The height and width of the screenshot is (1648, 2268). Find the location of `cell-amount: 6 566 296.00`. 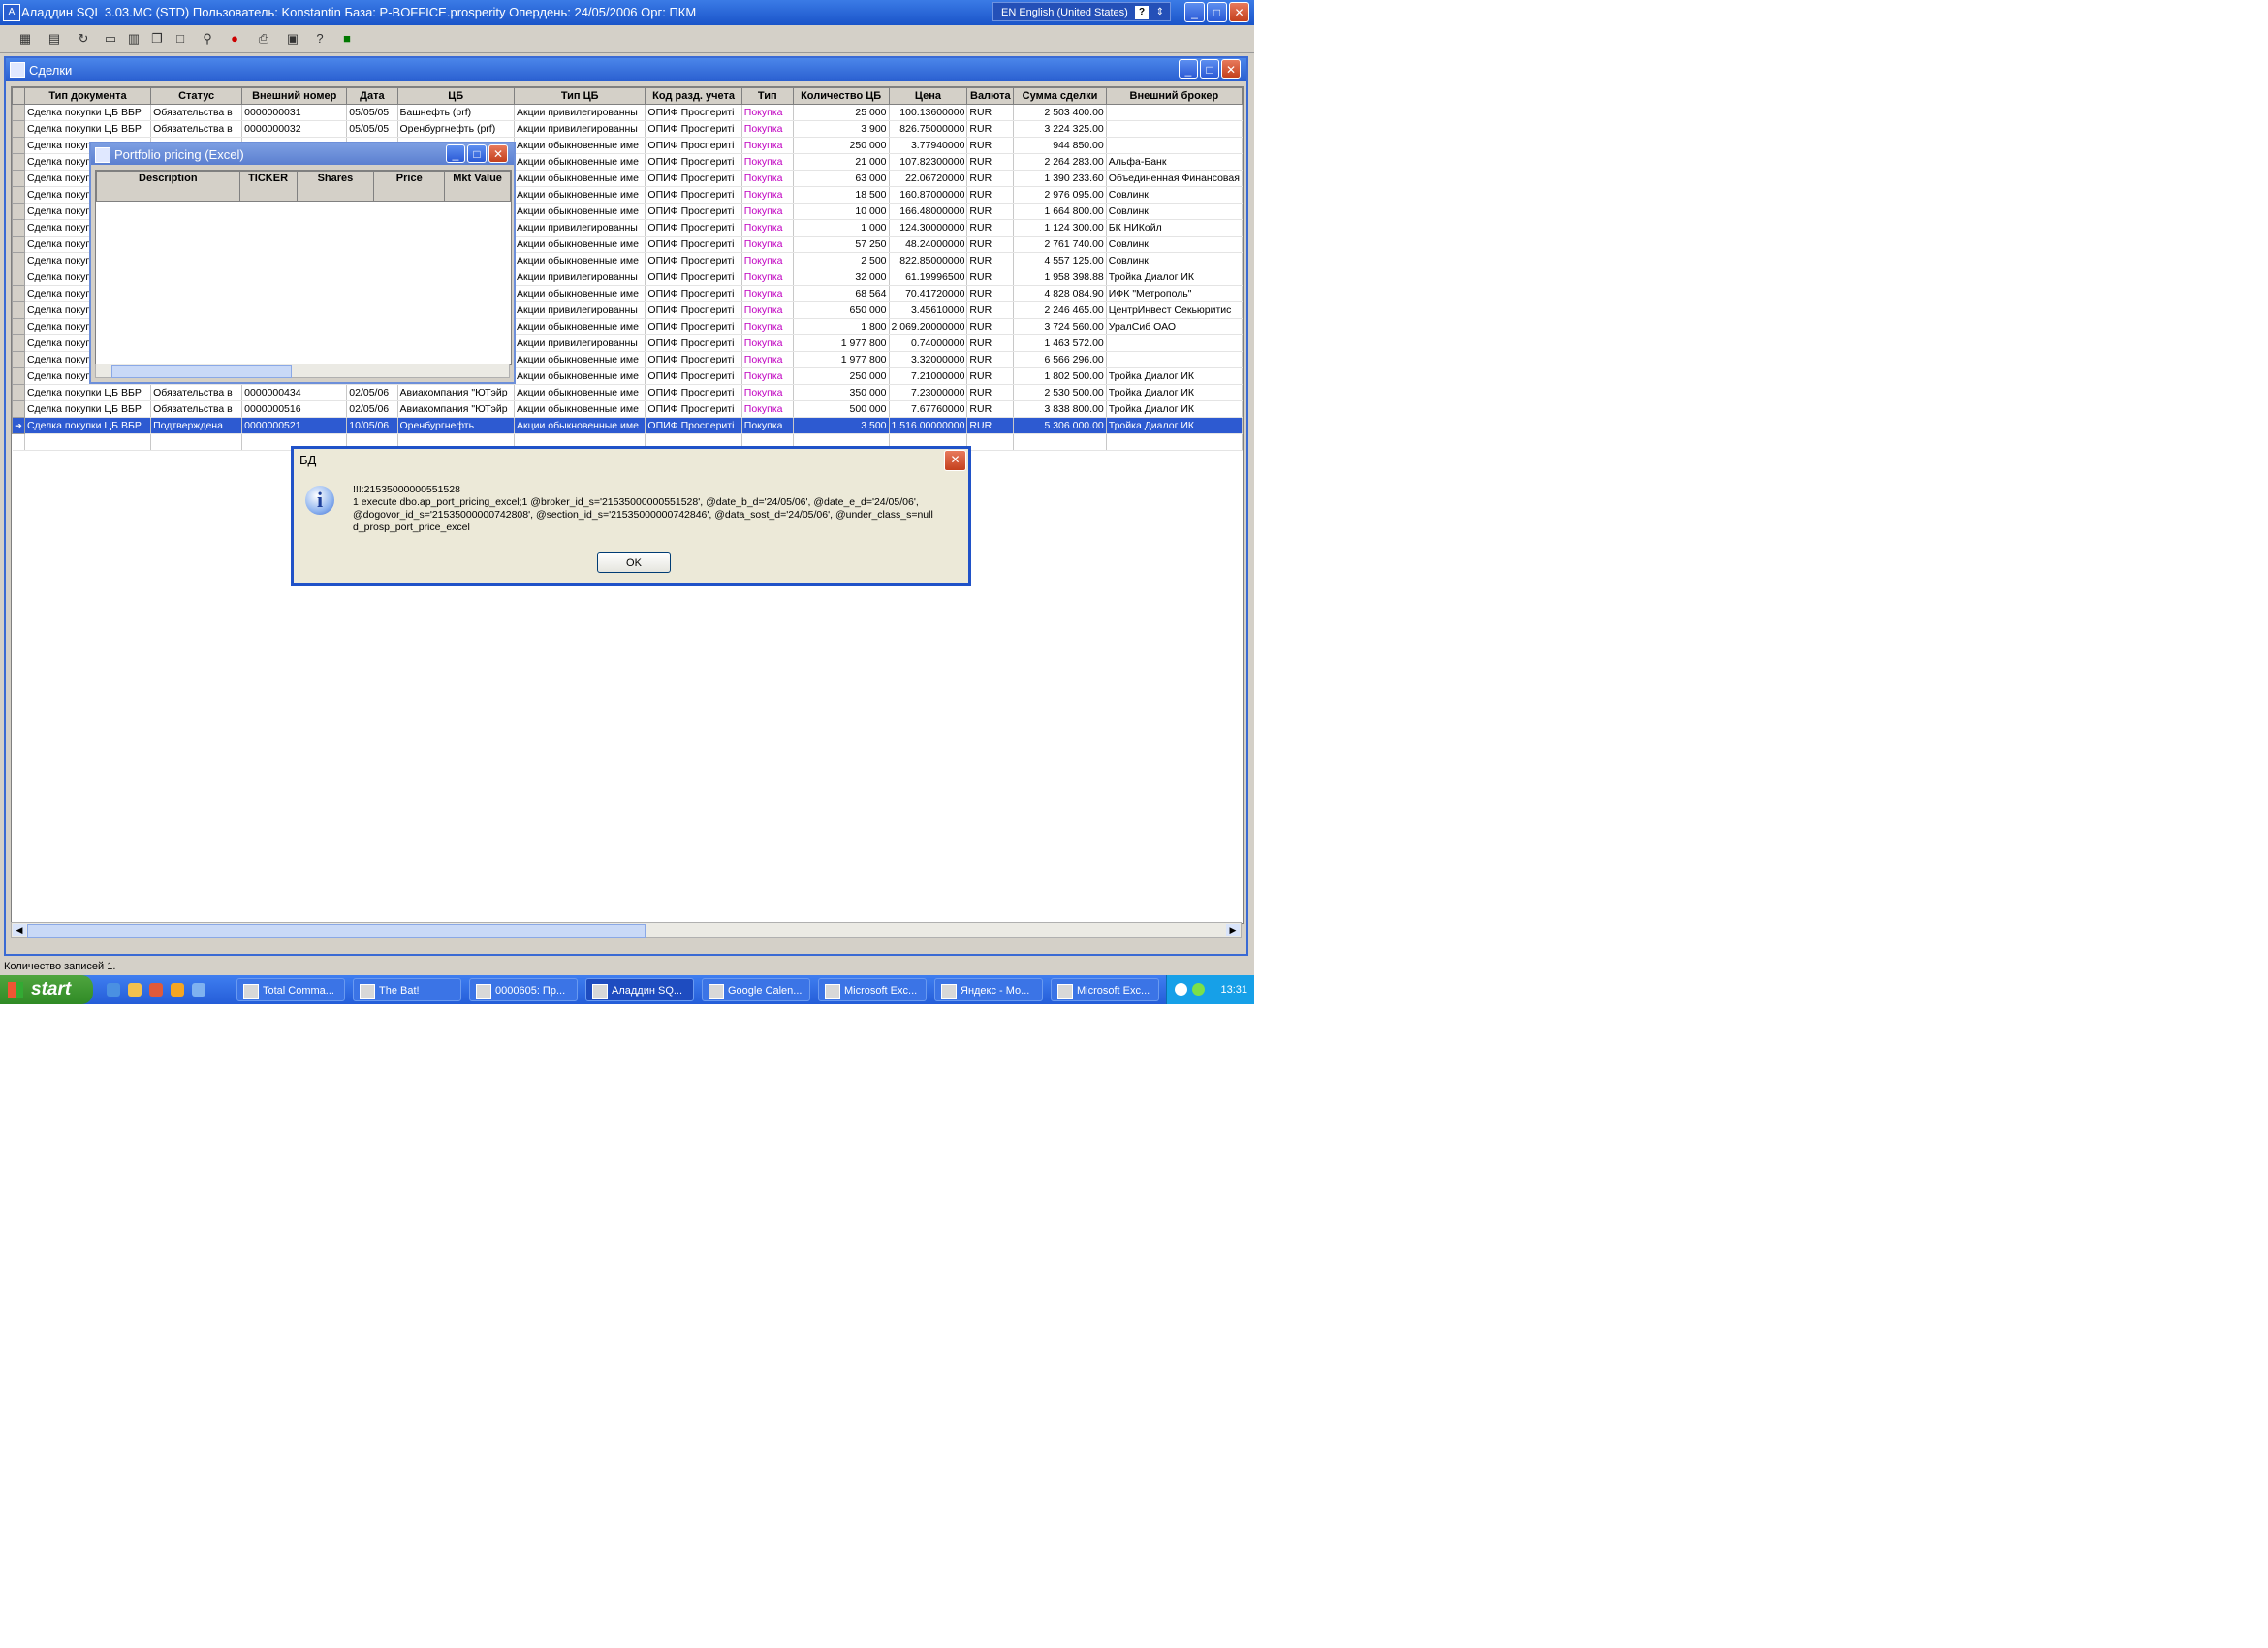

cell-amount: 6 566 296.00 is located at coordinates (1060, 359).